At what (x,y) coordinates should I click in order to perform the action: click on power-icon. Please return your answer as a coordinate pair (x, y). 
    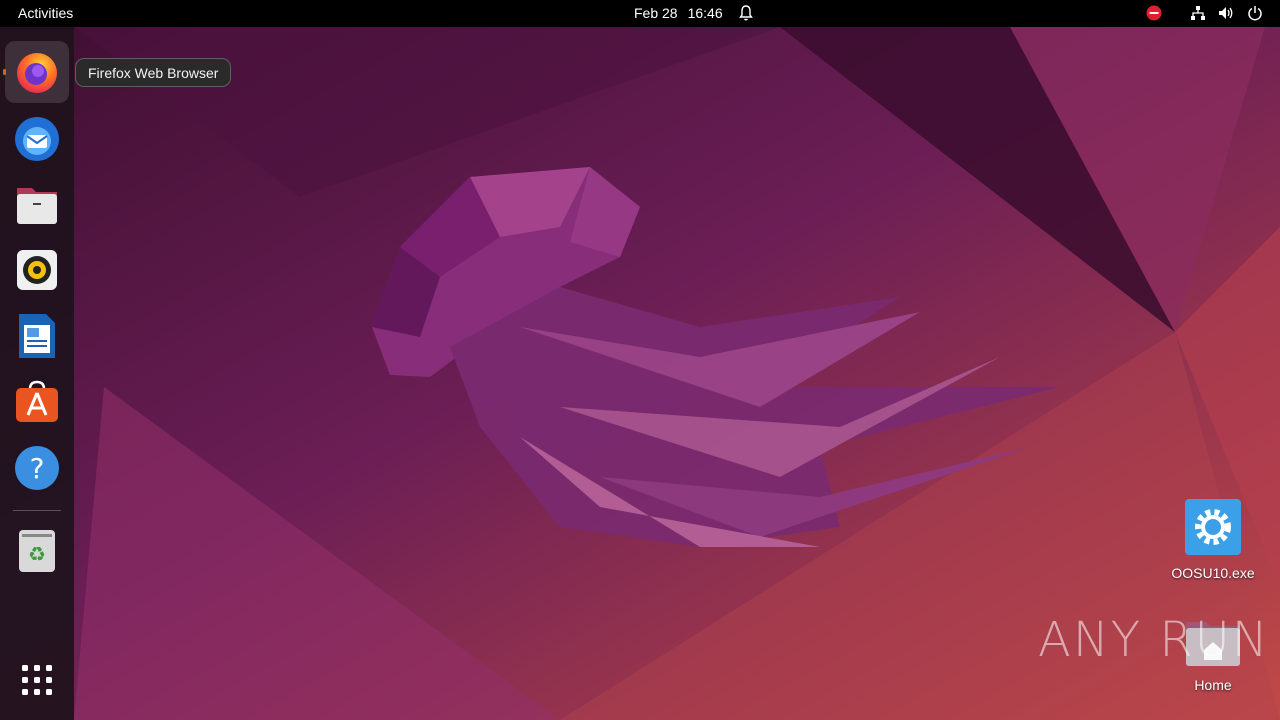
    Looking at the image, I should click on (1255, 13).